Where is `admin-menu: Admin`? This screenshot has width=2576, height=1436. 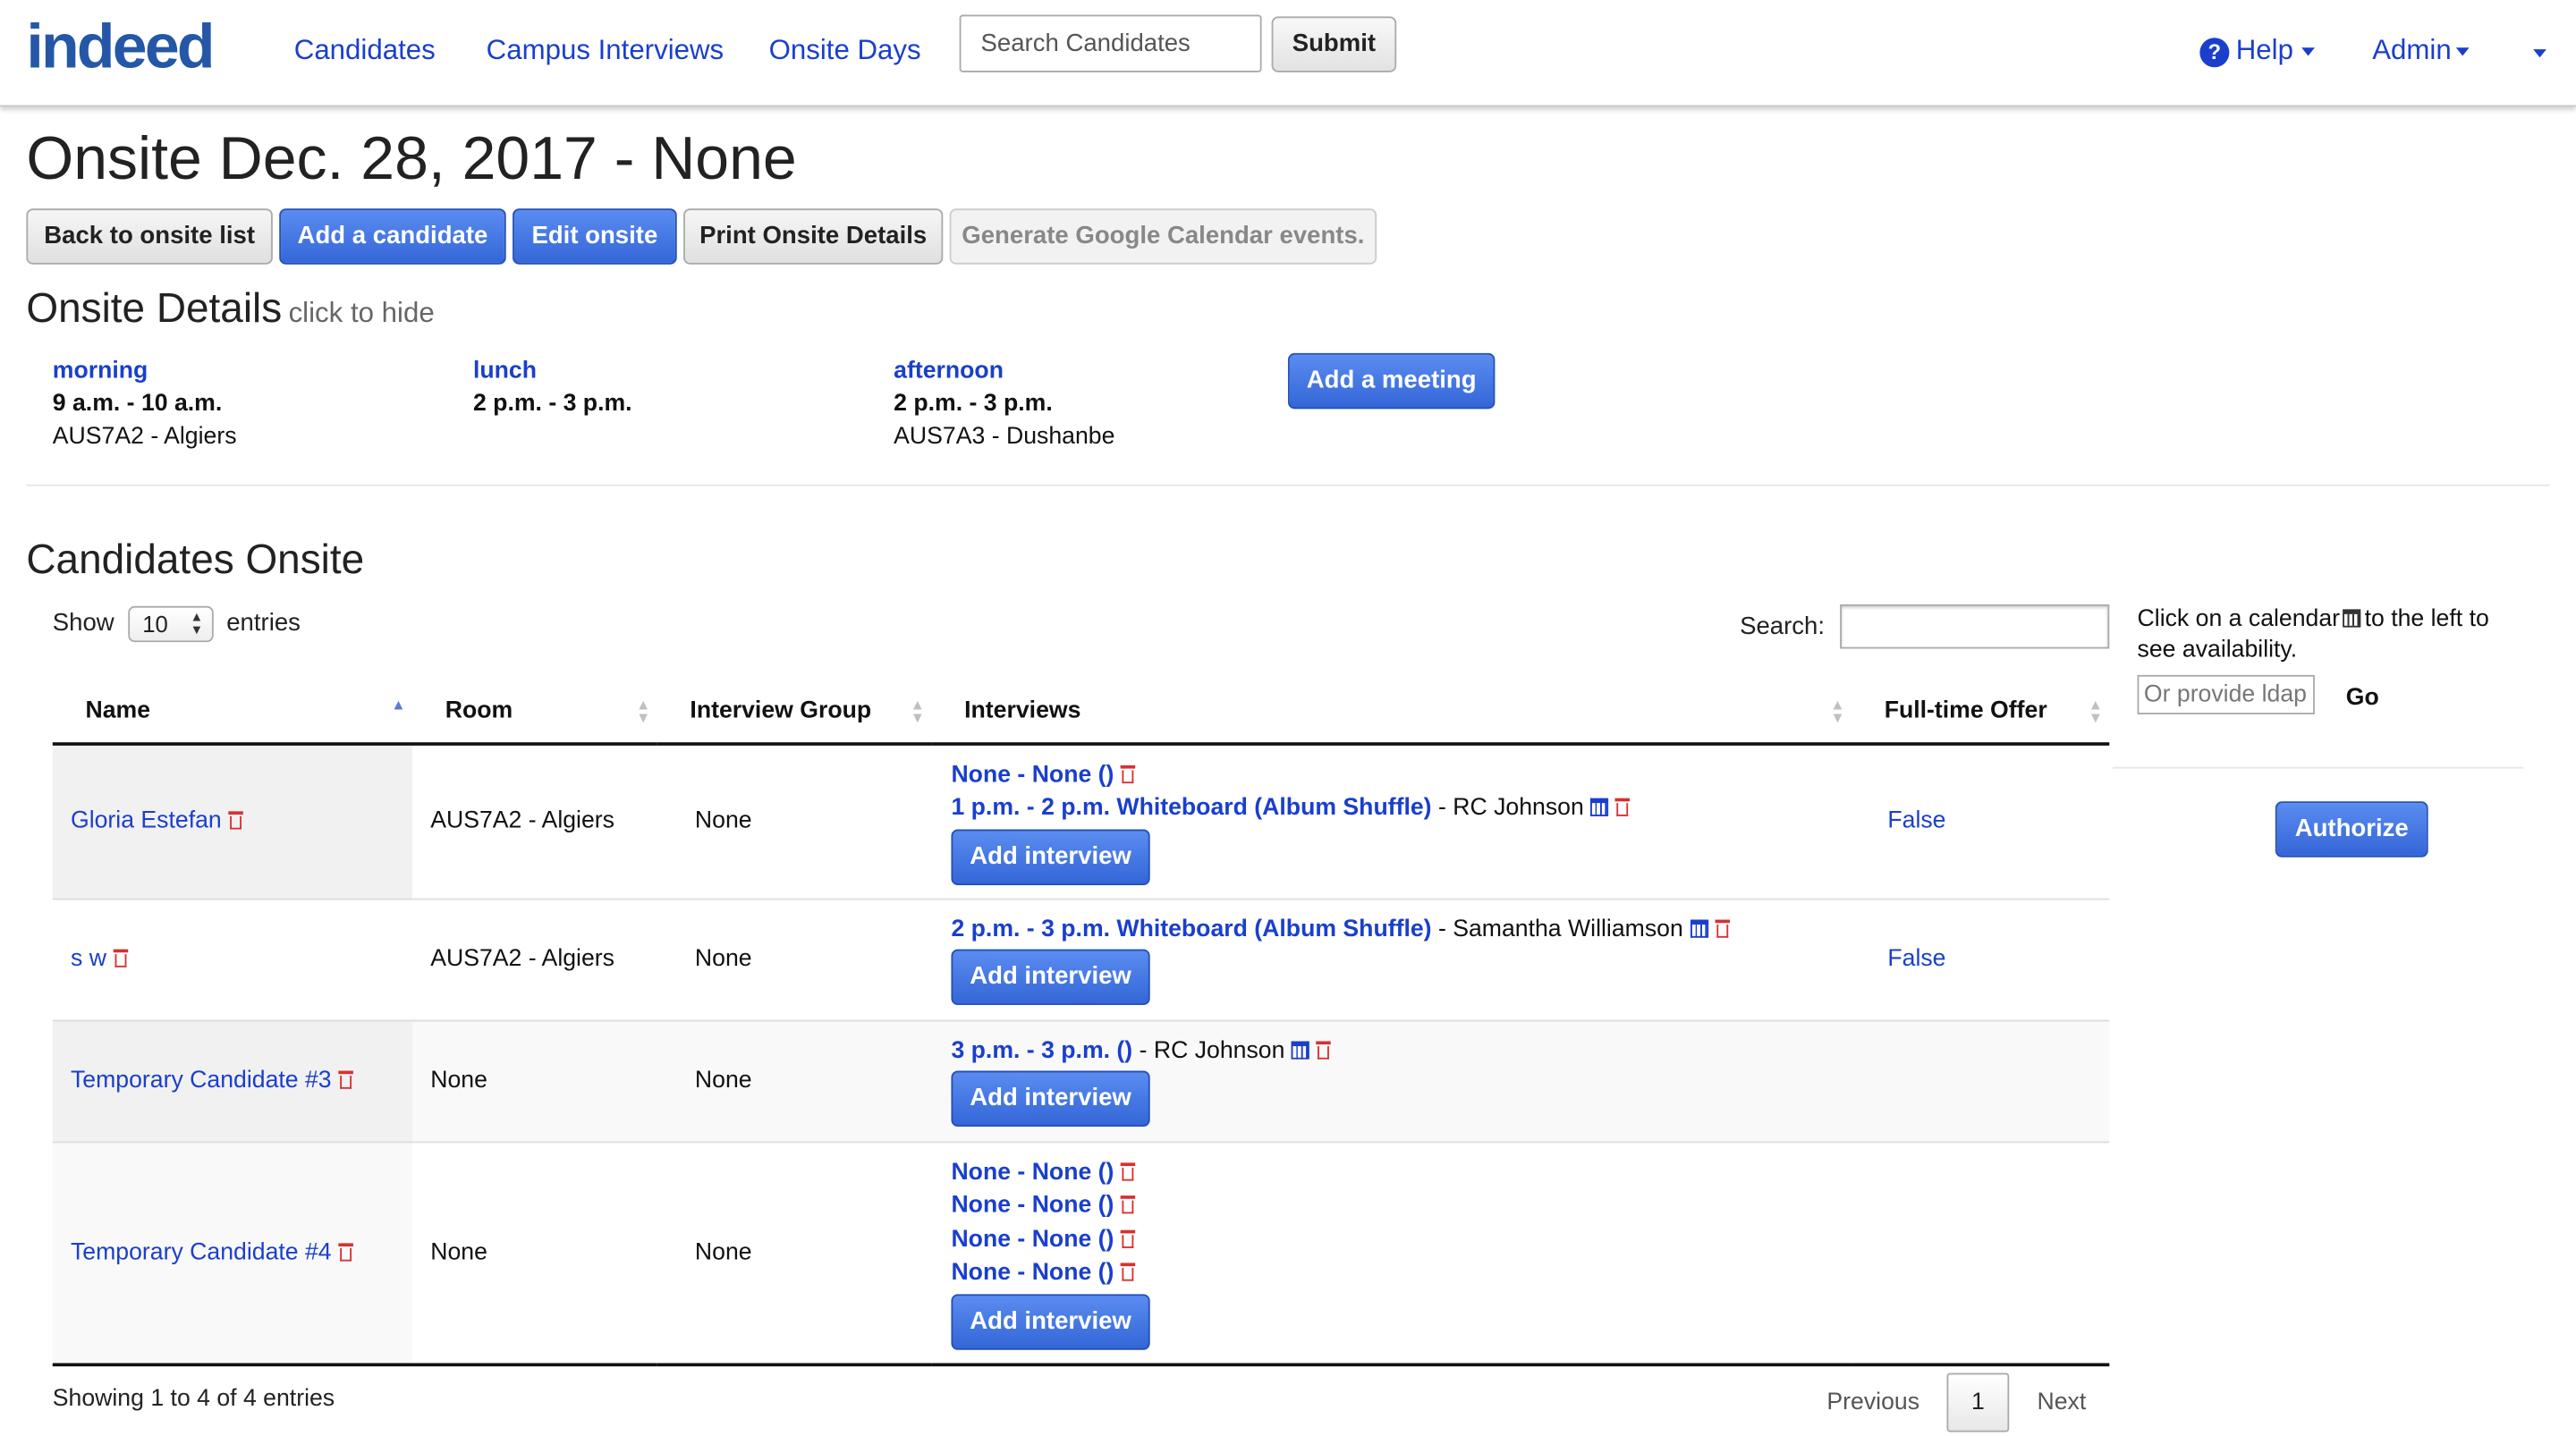 admin-menu: Admin is located at coordinates (2421, 51).